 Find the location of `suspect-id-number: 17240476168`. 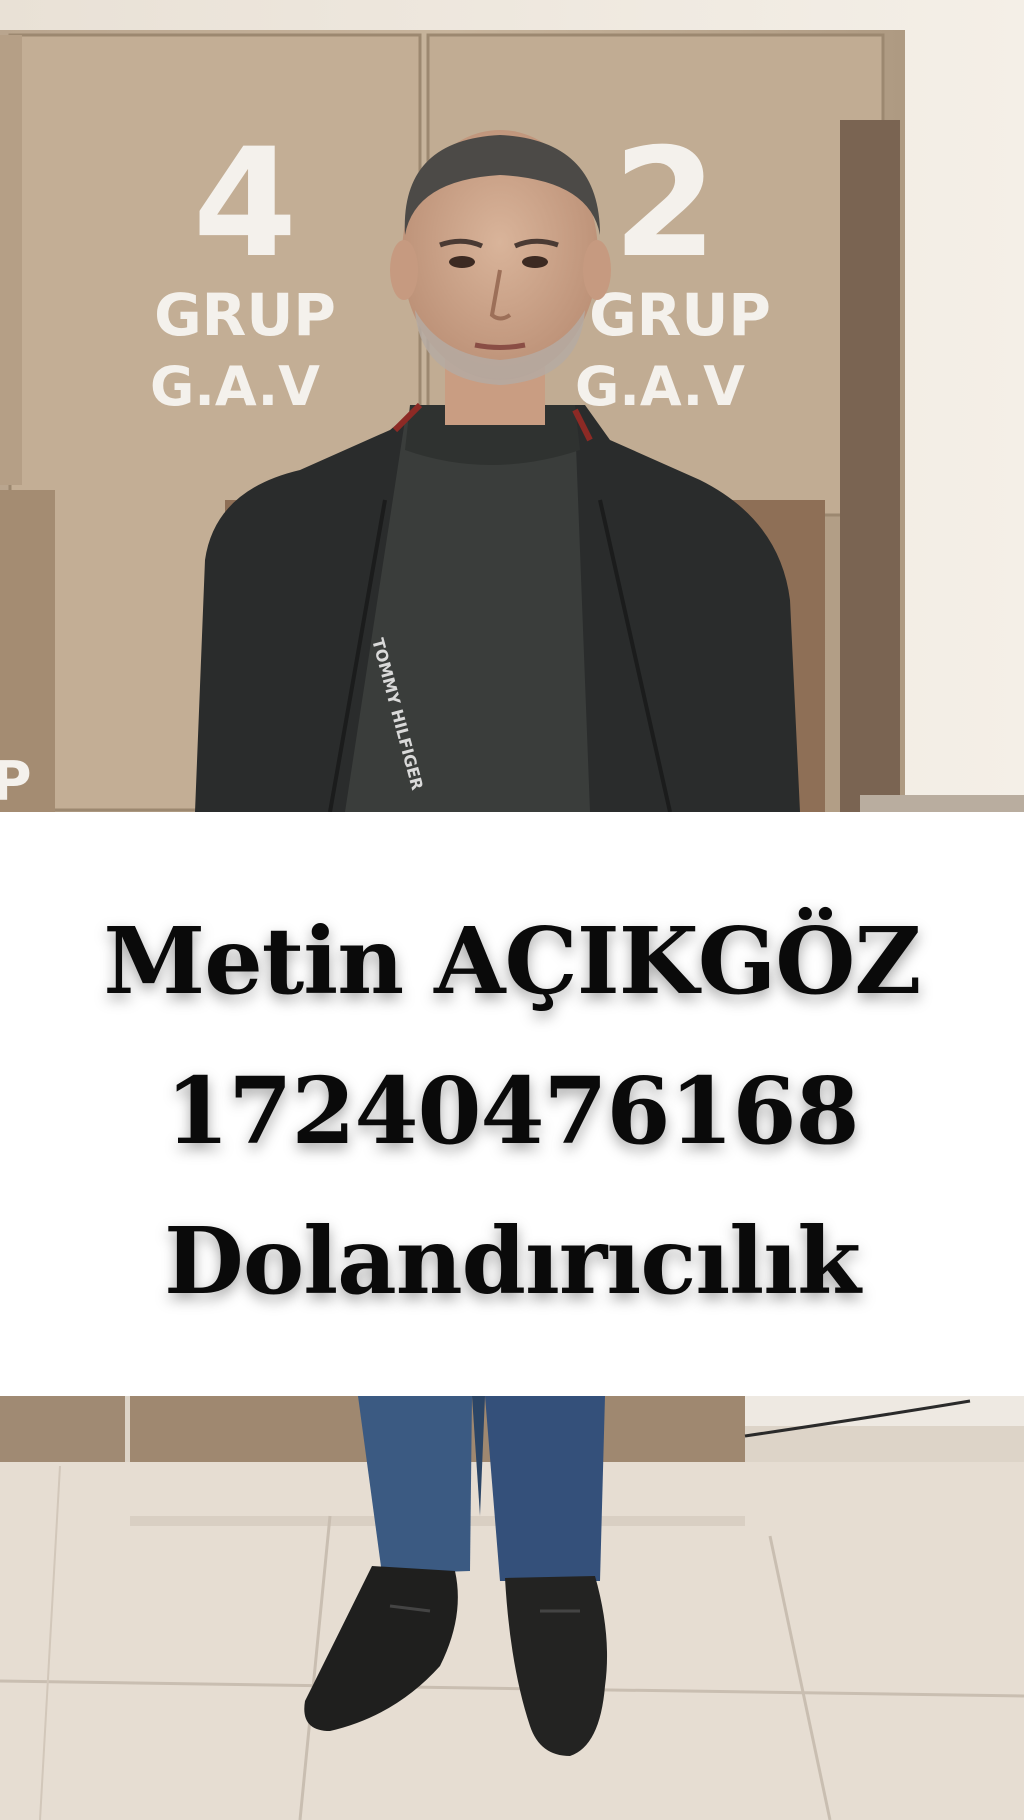

suspect-id-number: 17240476168 is located at coordinates (512, 1111).